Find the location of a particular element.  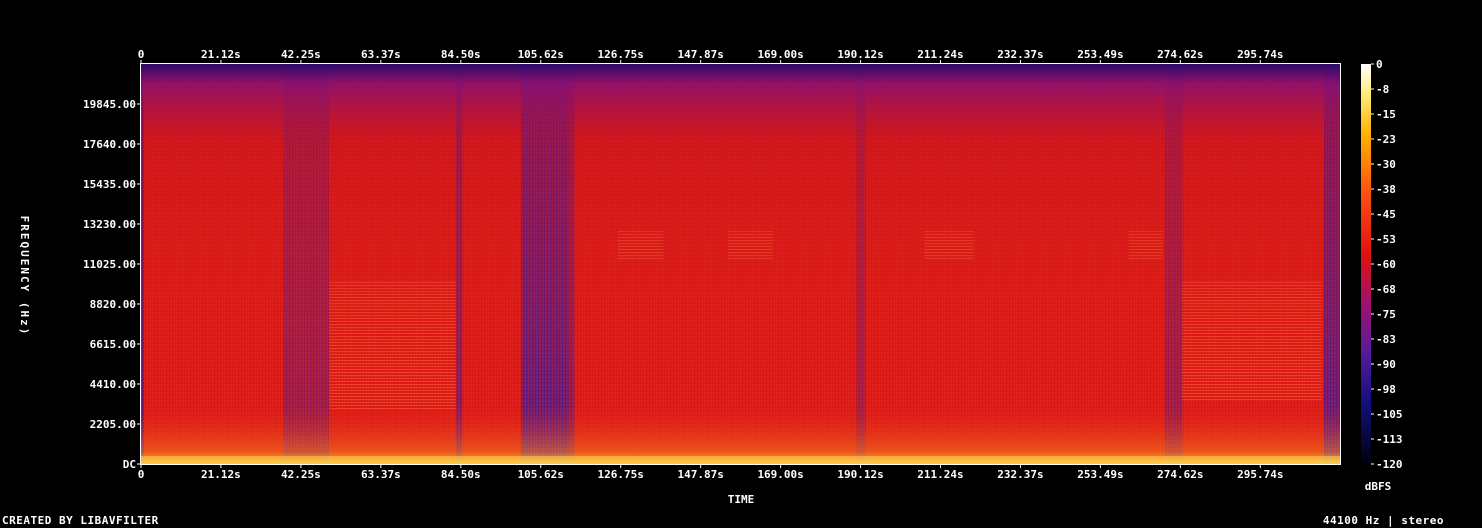

x-tick-bottom-label: 126.75s is located at coordinates (621, 474).